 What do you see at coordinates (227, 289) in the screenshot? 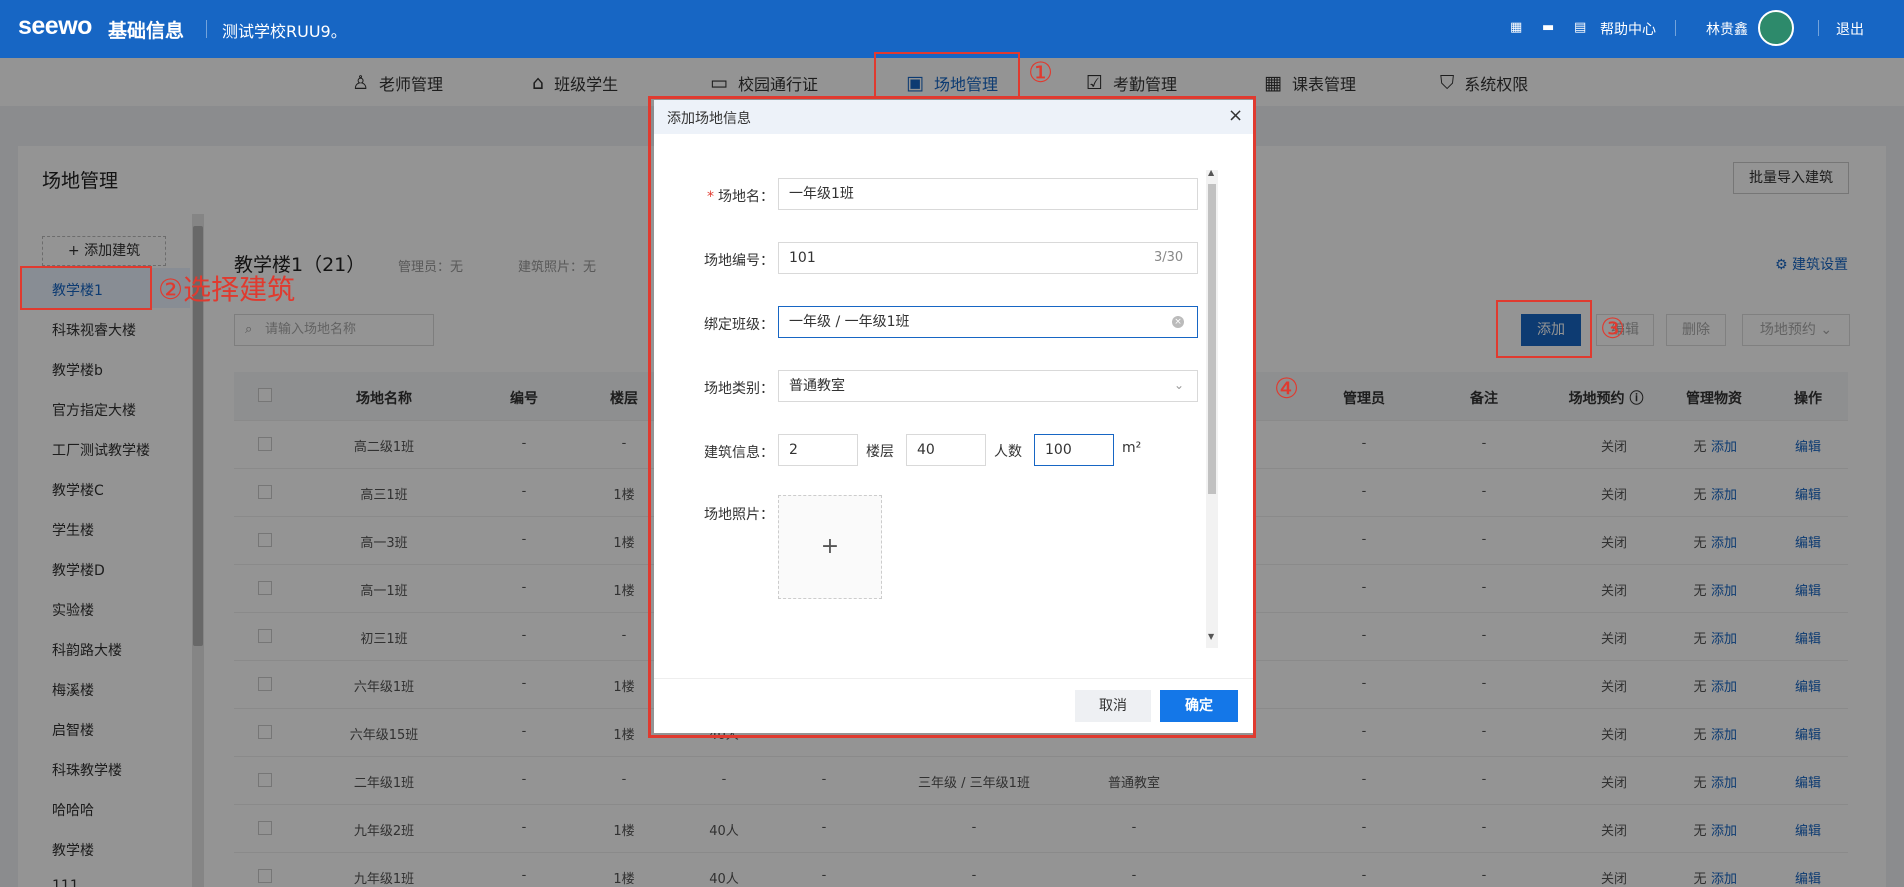
I see `annotation-step-2: ②选择建筑` at bounding box center [227, 289].